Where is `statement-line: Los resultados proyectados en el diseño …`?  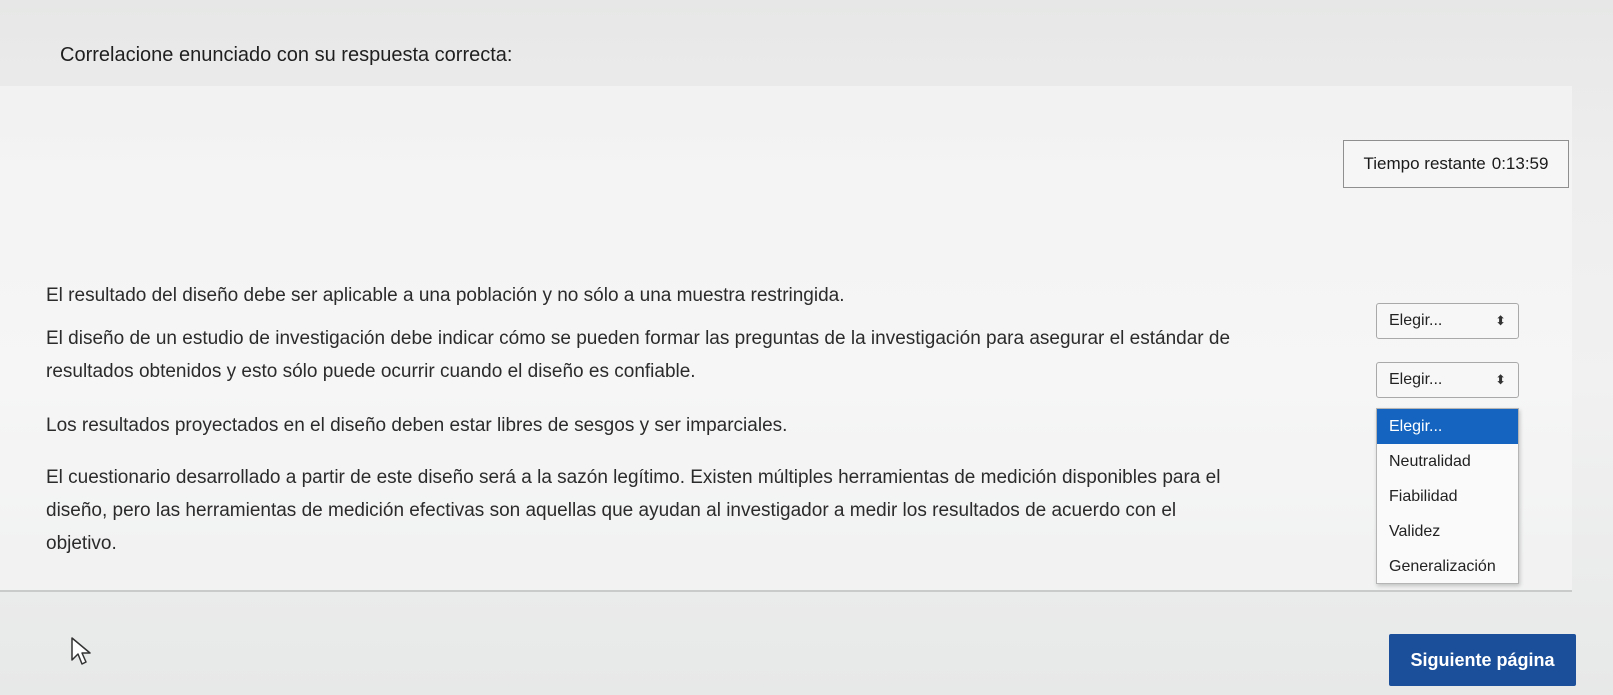 statement-line: Los resultados proyectados en el diseño … is located at coordinates (417, 425).